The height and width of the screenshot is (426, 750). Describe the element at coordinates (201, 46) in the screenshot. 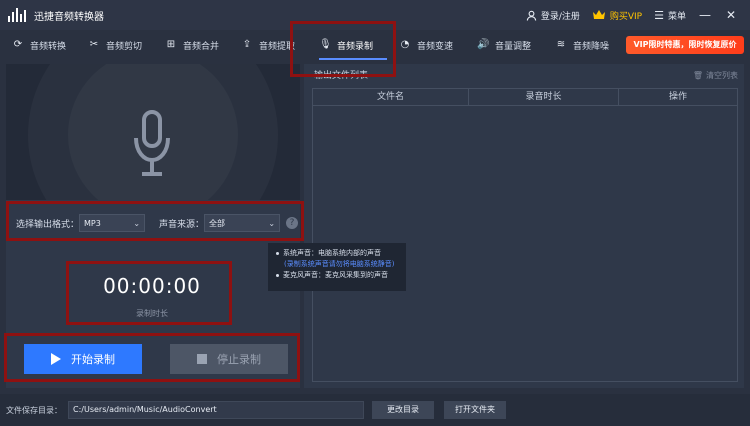

I see `tab-label: 音频合并` at that location.